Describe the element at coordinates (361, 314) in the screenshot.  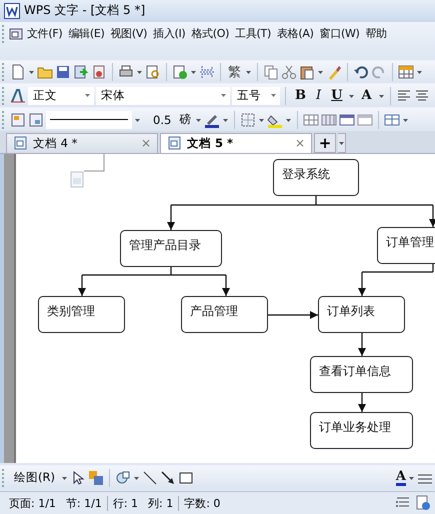
I see `flowchart-node: 订单列表` at that location.